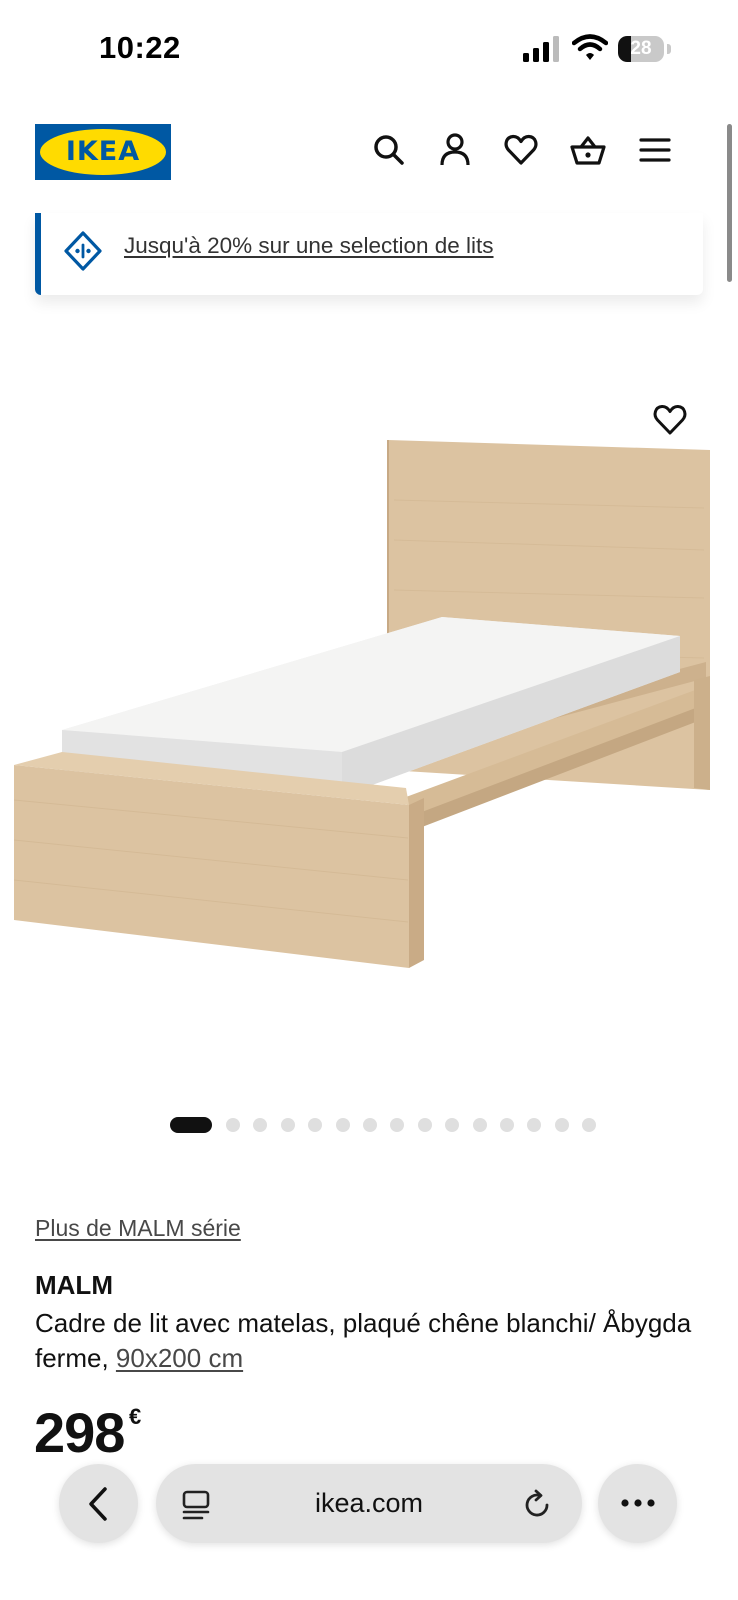 The image size is (738, 1600). Describe the element at coordinates (369, 151) in the screenshot. I see `site-header: IKEA` at that location.